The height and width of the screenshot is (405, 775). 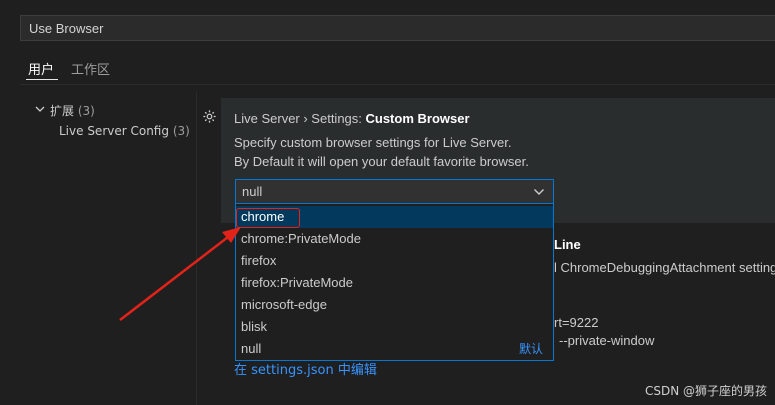 What do you see at coordinates (180, 274) in the screenshot?
I see `annotation-arrow-icon` at bounding box center [180, 274].